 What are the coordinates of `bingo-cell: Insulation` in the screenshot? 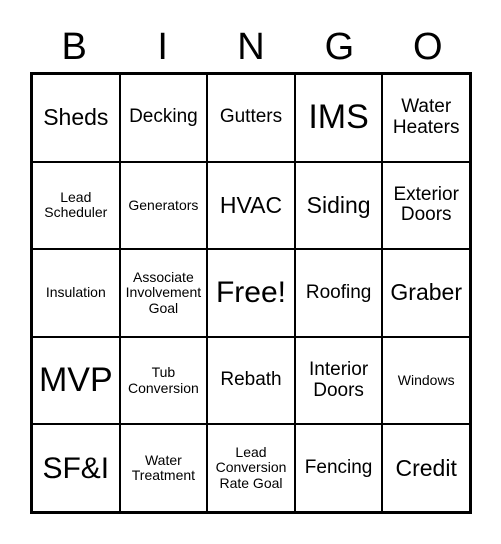 It's located at (76, 293).